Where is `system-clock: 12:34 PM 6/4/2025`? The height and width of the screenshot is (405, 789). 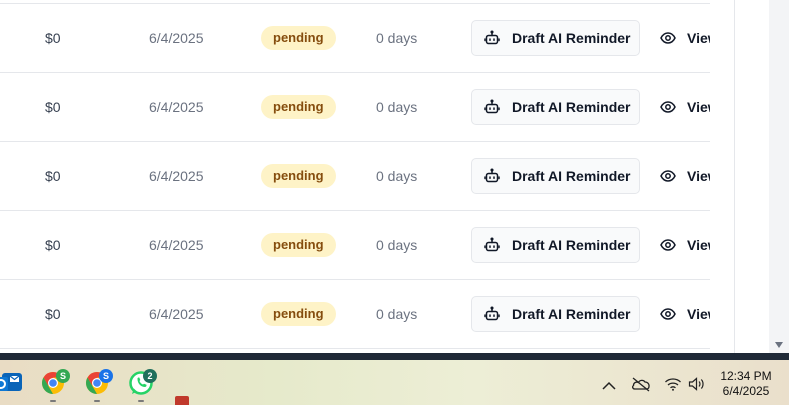
system-clock: 12:34 PM 6/4/2025 is located at coordinates (746, 384).